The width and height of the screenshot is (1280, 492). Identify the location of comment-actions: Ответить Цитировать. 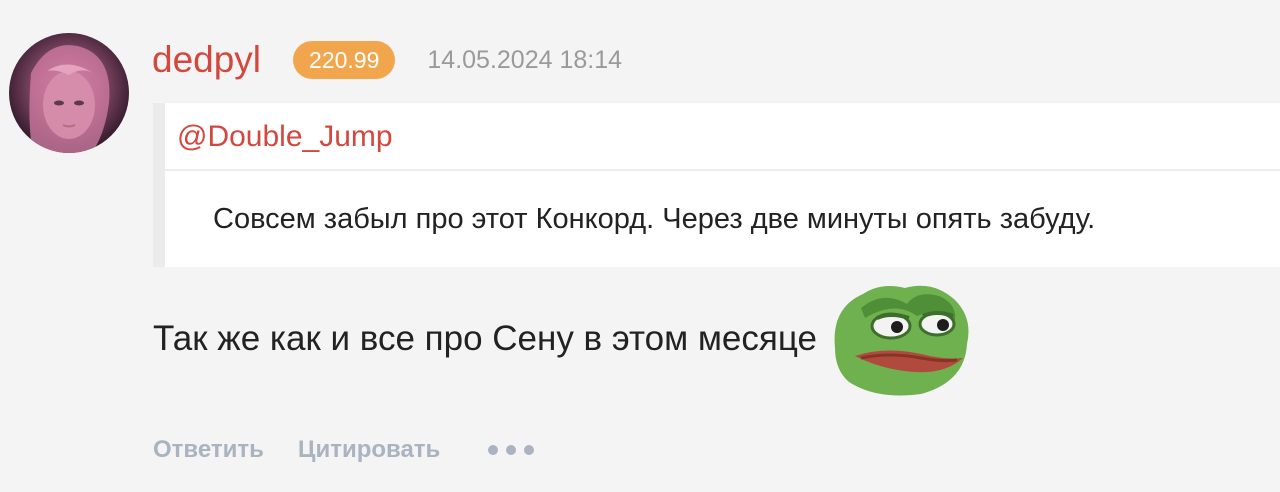
(344, 450).